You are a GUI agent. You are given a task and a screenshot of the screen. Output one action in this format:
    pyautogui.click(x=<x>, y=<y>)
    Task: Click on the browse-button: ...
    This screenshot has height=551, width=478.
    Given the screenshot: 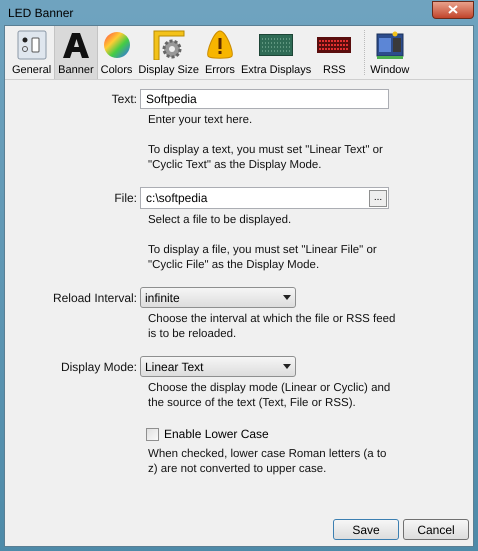 What is the action you would take?
    pyautogui.click(x=378, y=198)
    